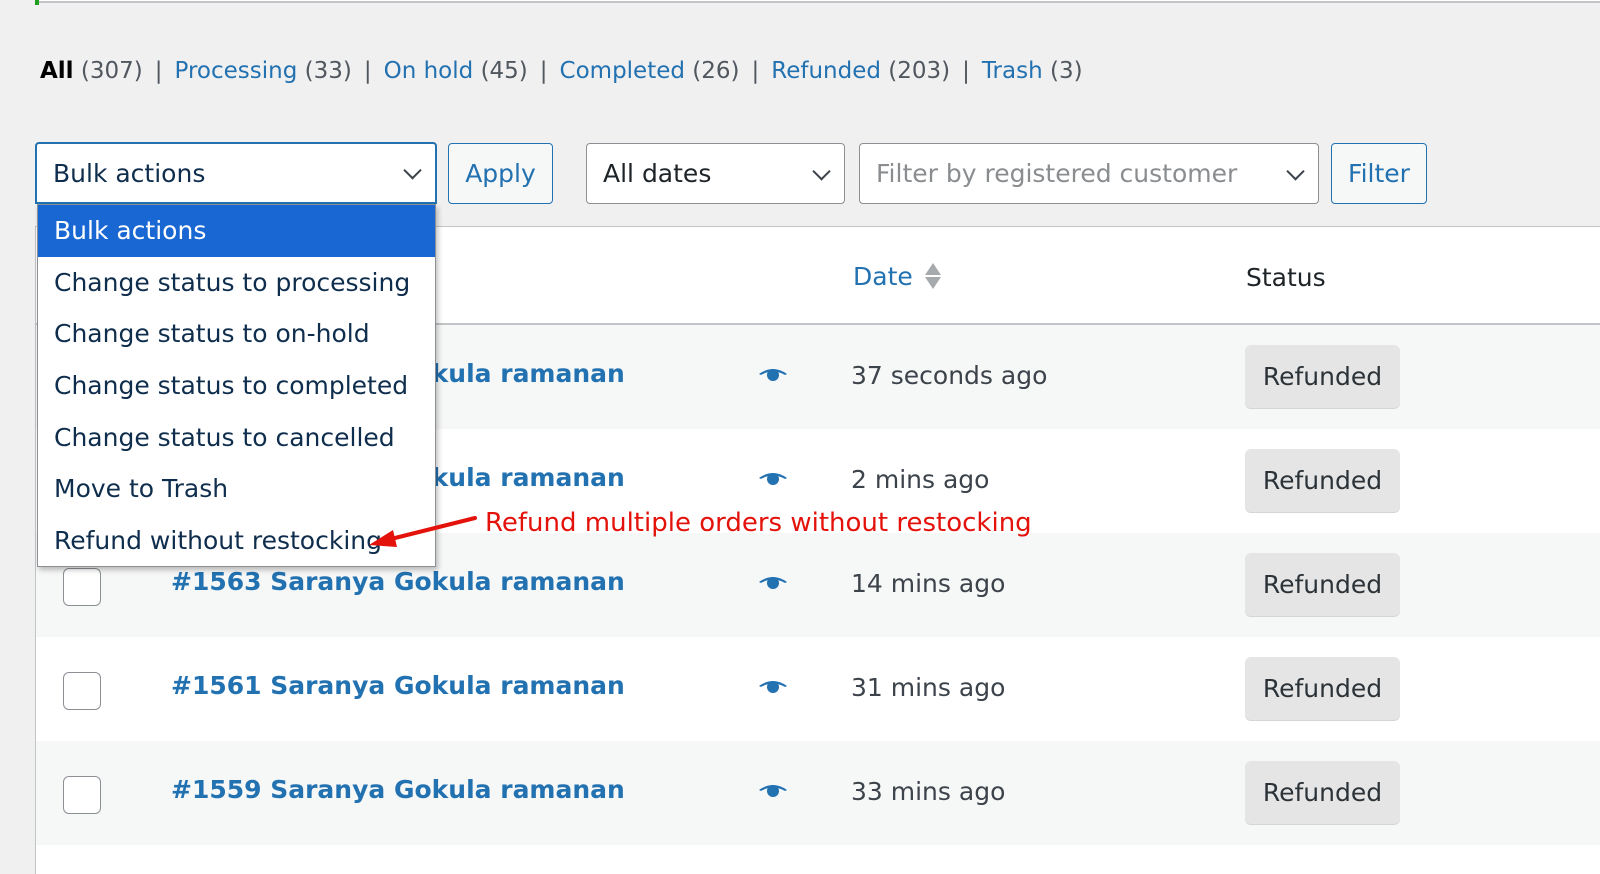 This screenshot has height=874, width=1600. I want to click on bulk-actions-select: Bulk actions, so click(236, 173).